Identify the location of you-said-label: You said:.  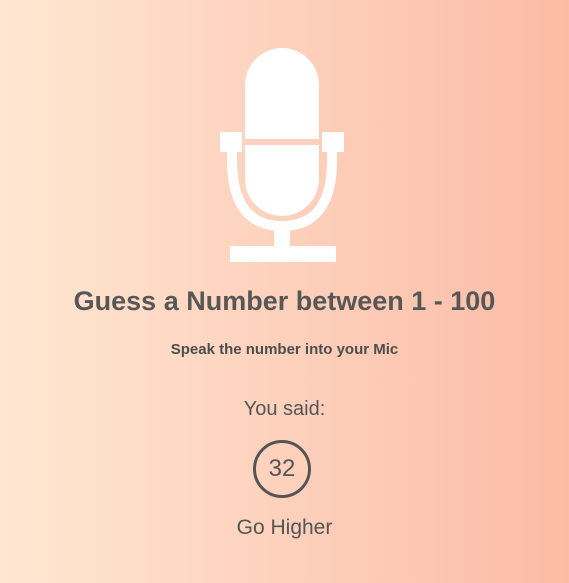
(284, 409).